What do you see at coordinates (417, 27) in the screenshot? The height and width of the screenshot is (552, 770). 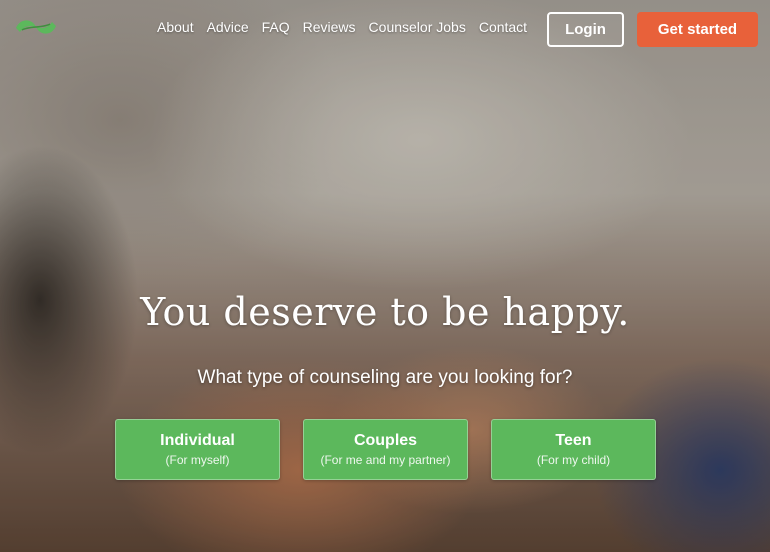 I see `nav-counselor-jobs-link: Counselor Jobs` at bounding box center [417, 27].